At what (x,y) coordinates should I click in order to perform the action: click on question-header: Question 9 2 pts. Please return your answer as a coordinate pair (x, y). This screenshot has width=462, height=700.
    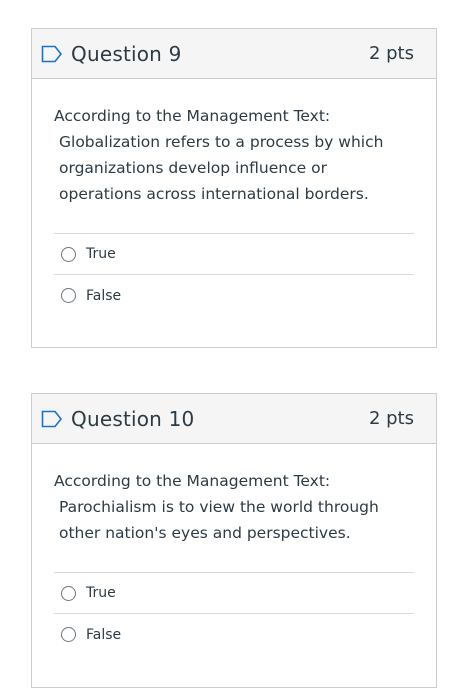
    Looking at the image, I should click on (234, 54).